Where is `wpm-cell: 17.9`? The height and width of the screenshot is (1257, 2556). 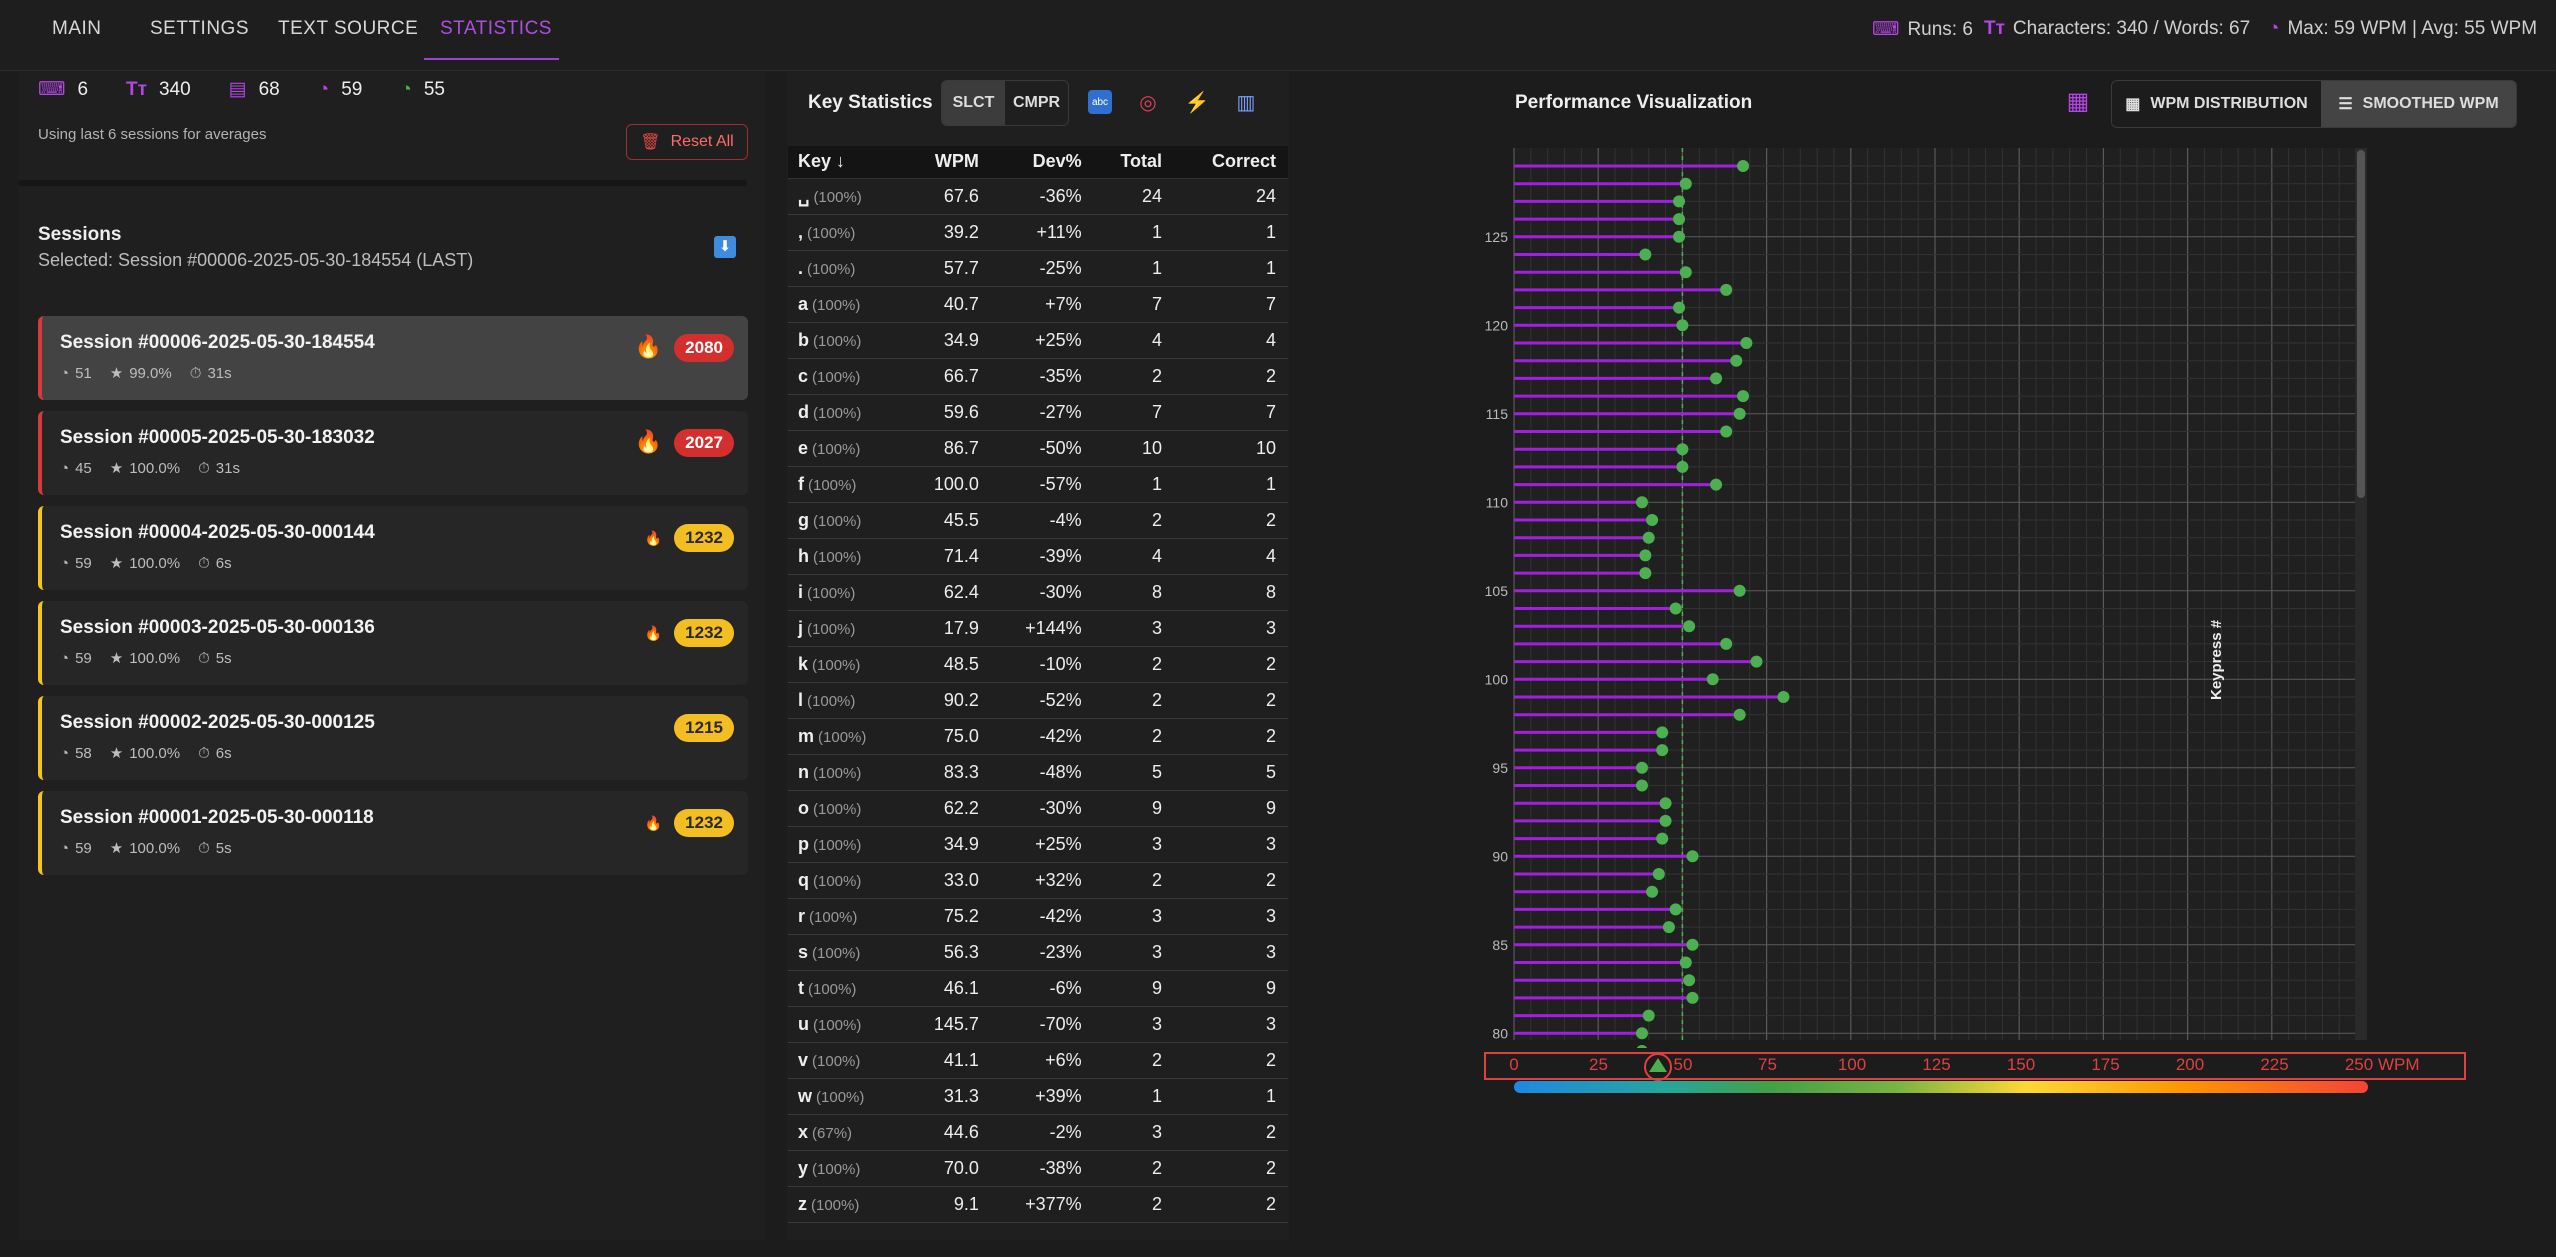
wpm-cell: 17.9 is located at coordinates (948, 628).